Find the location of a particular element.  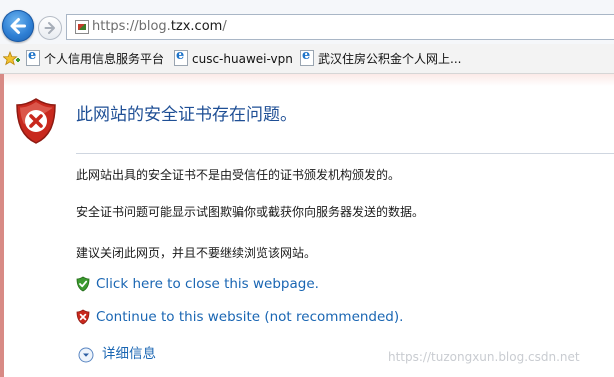

forward-button is located at coordinates (50, 28).